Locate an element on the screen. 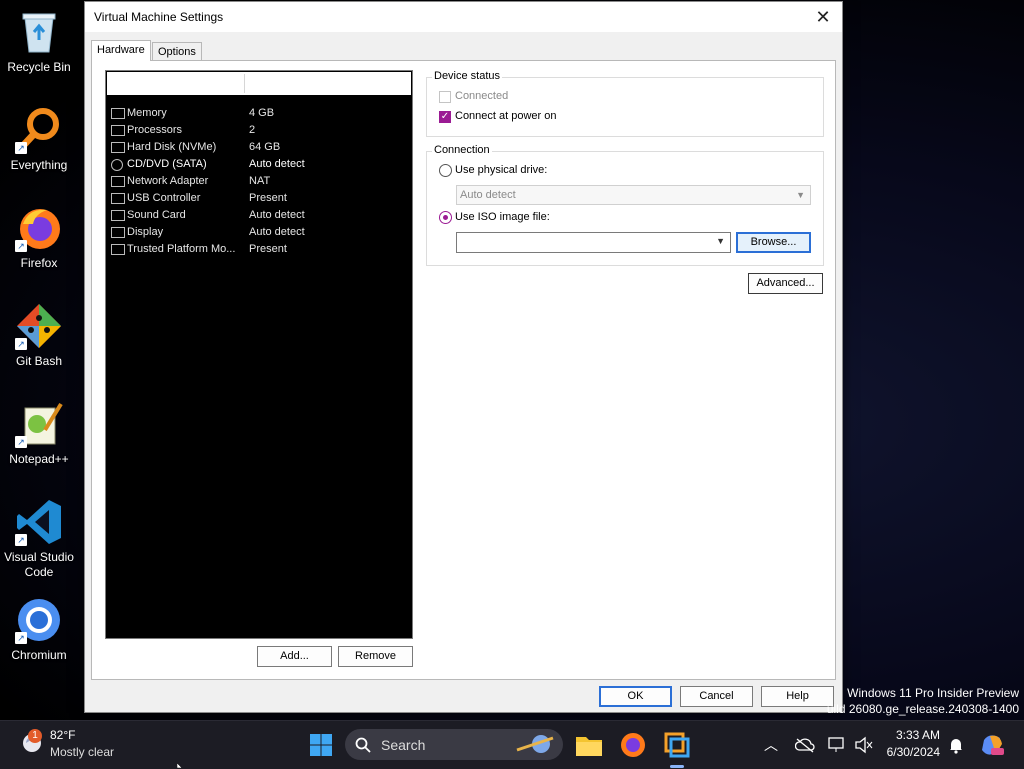 This screenshot has width=1024, height=769. processor-icon is located at coordinates (118, 130).